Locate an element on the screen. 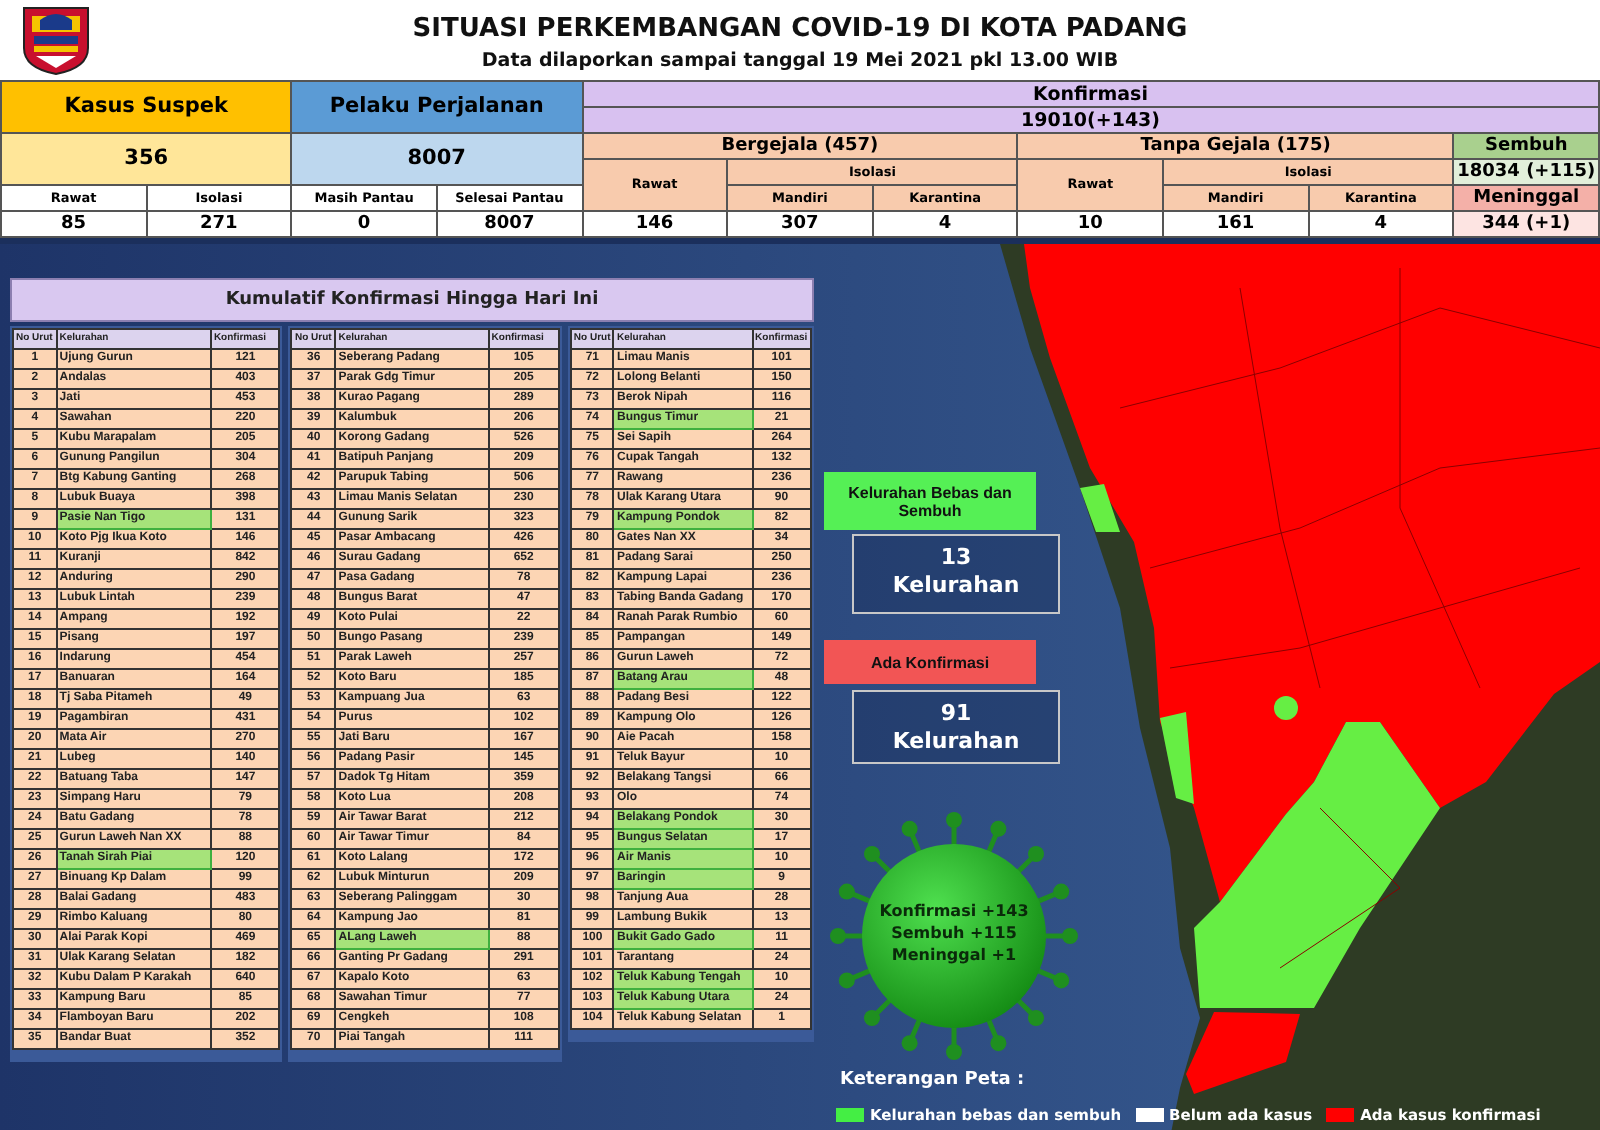  recovered-total: 18034 (+115) is located at coordinates (1526, 172).